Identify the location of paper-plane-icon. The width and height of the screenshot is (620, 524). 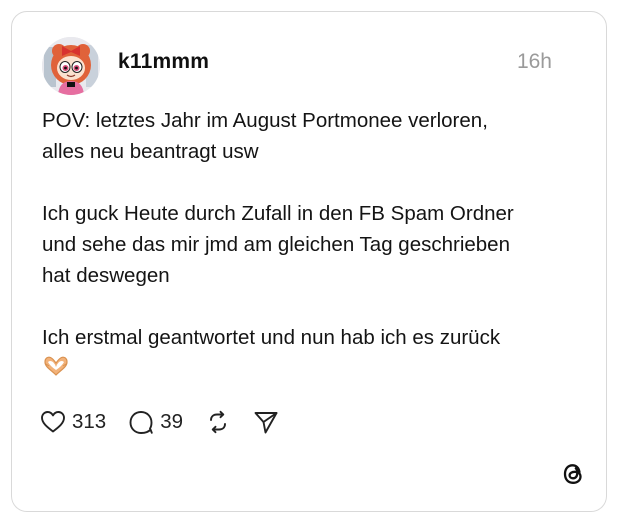
(266, 422).